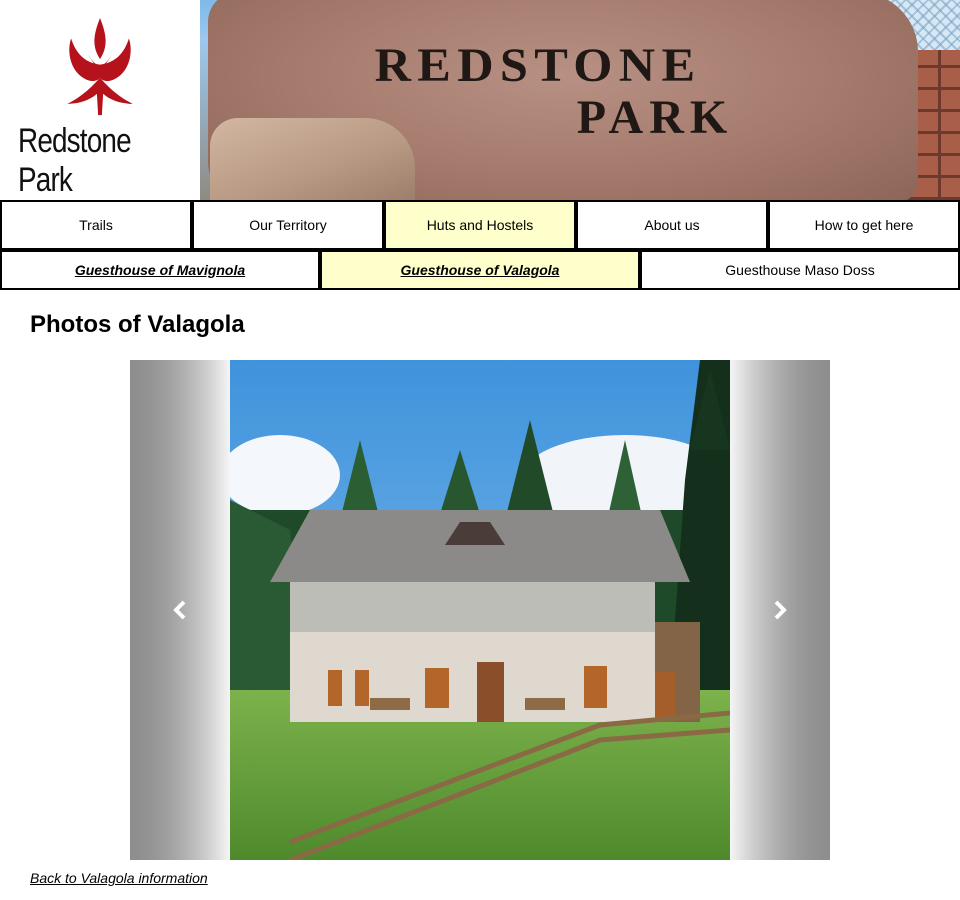  I want to click on banner-title-line2: PARK, so click(655, 117).